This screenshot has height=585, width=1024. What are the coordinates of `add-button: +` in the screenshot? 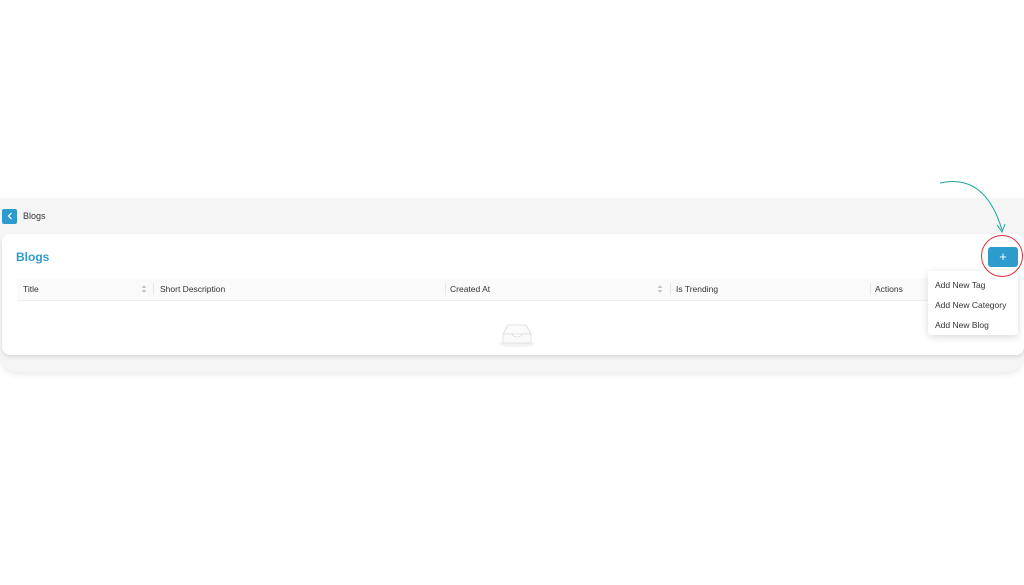 It's located at (1003, 257).